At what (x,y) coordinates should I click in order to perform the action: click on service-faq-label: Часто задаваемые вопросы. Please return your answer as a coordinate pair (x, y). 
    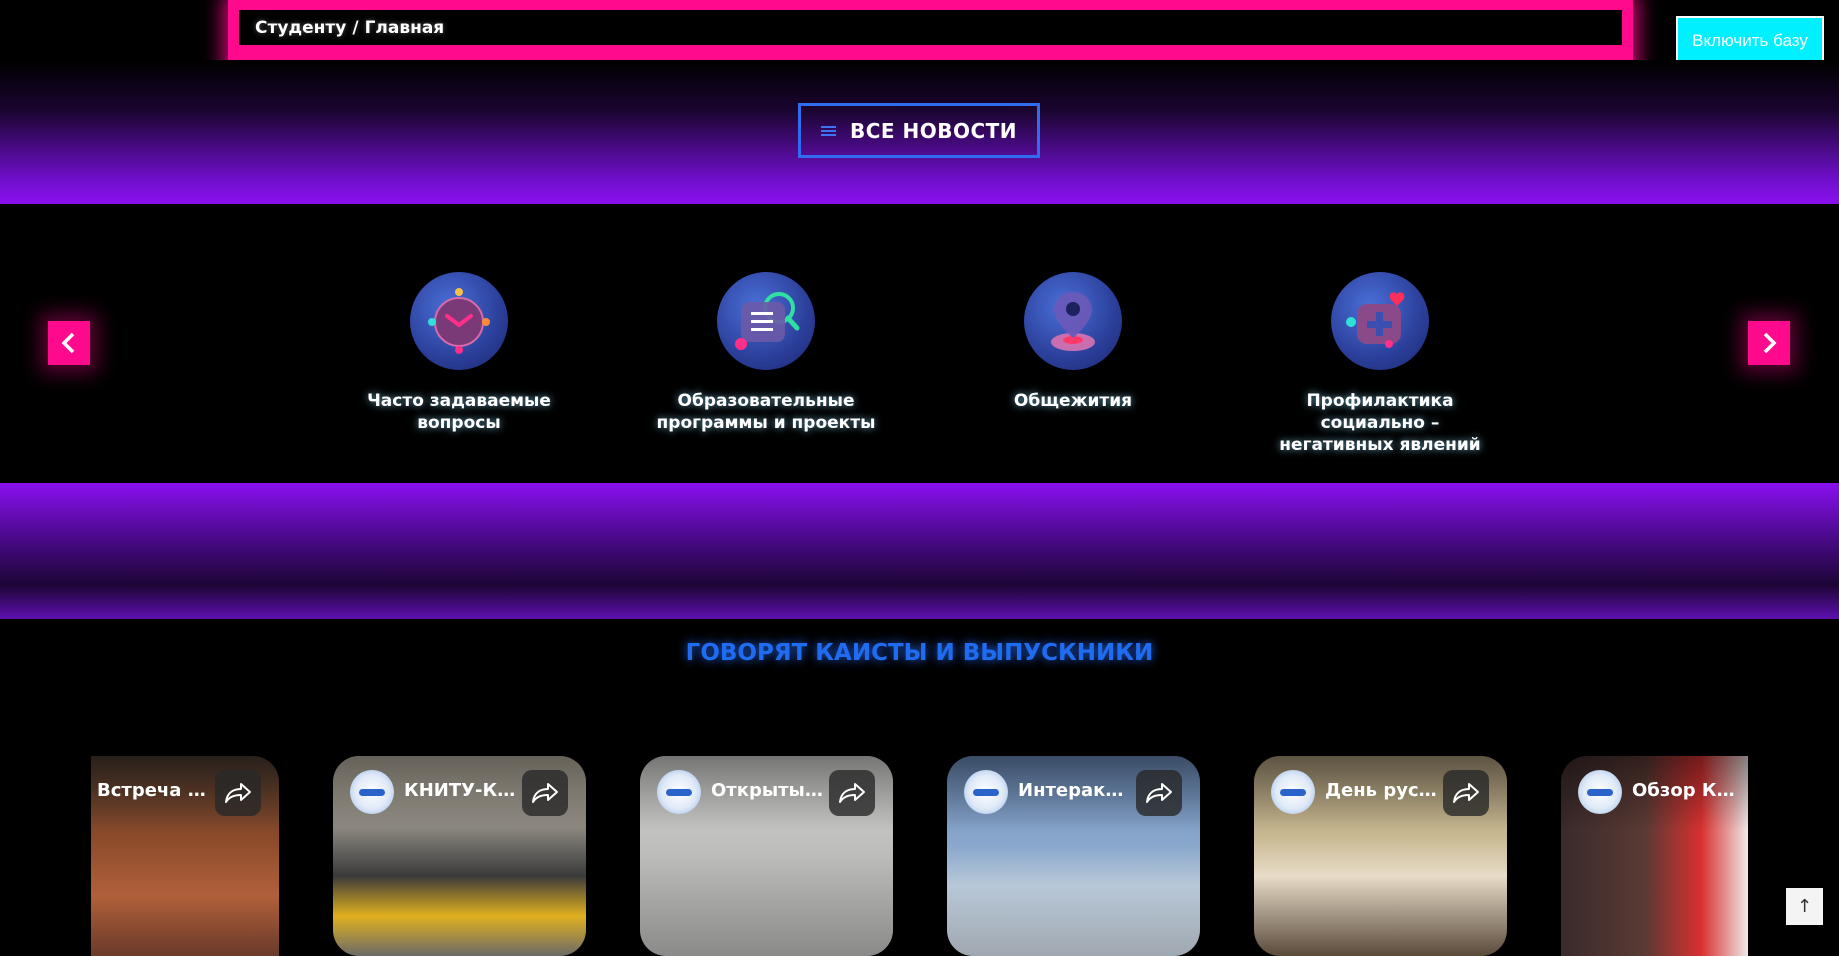
    Looking at the image, I should click on (459, 412).